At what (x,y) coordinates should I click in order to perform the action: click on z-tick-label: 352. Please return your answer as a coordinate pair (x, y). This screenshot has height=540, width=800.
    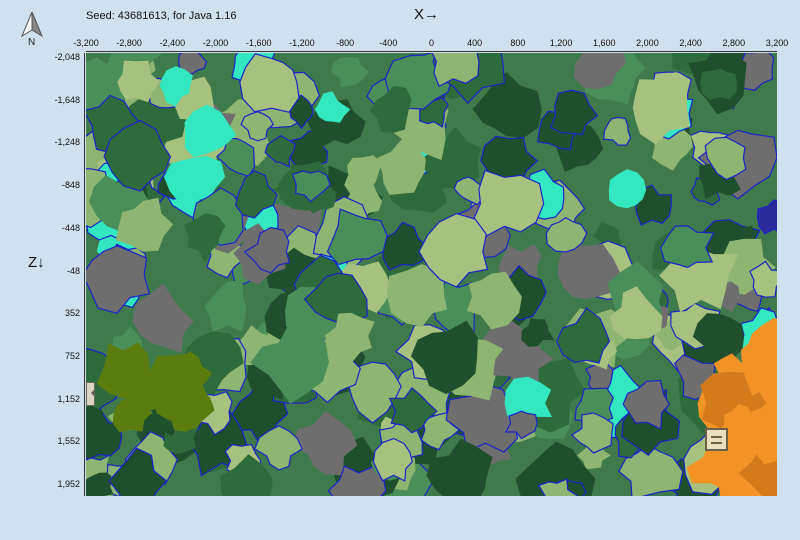
    Looking at the image, I should click on (72, 313).